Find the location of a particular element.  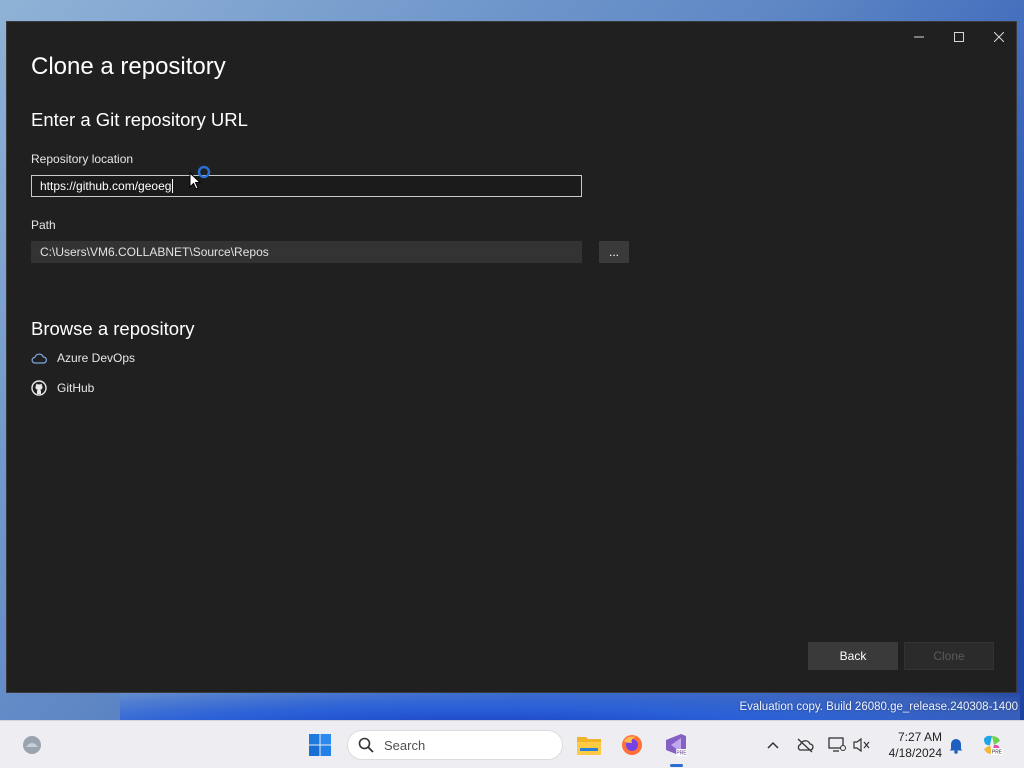

visual-studio-preview-icon: PRE is located at coordinates (676, 745).